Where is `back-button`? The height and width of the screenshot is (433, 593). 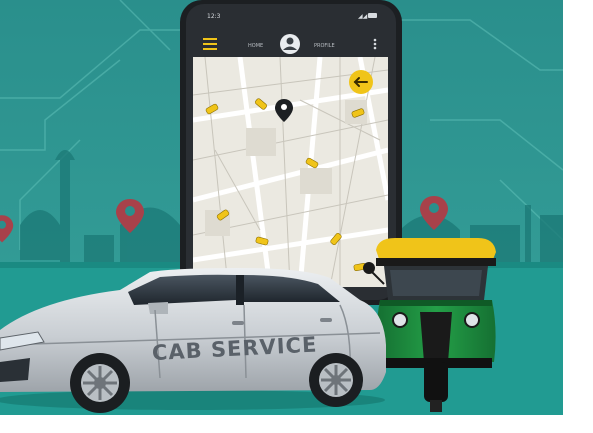
back-button is located at coordinates (361, 82).